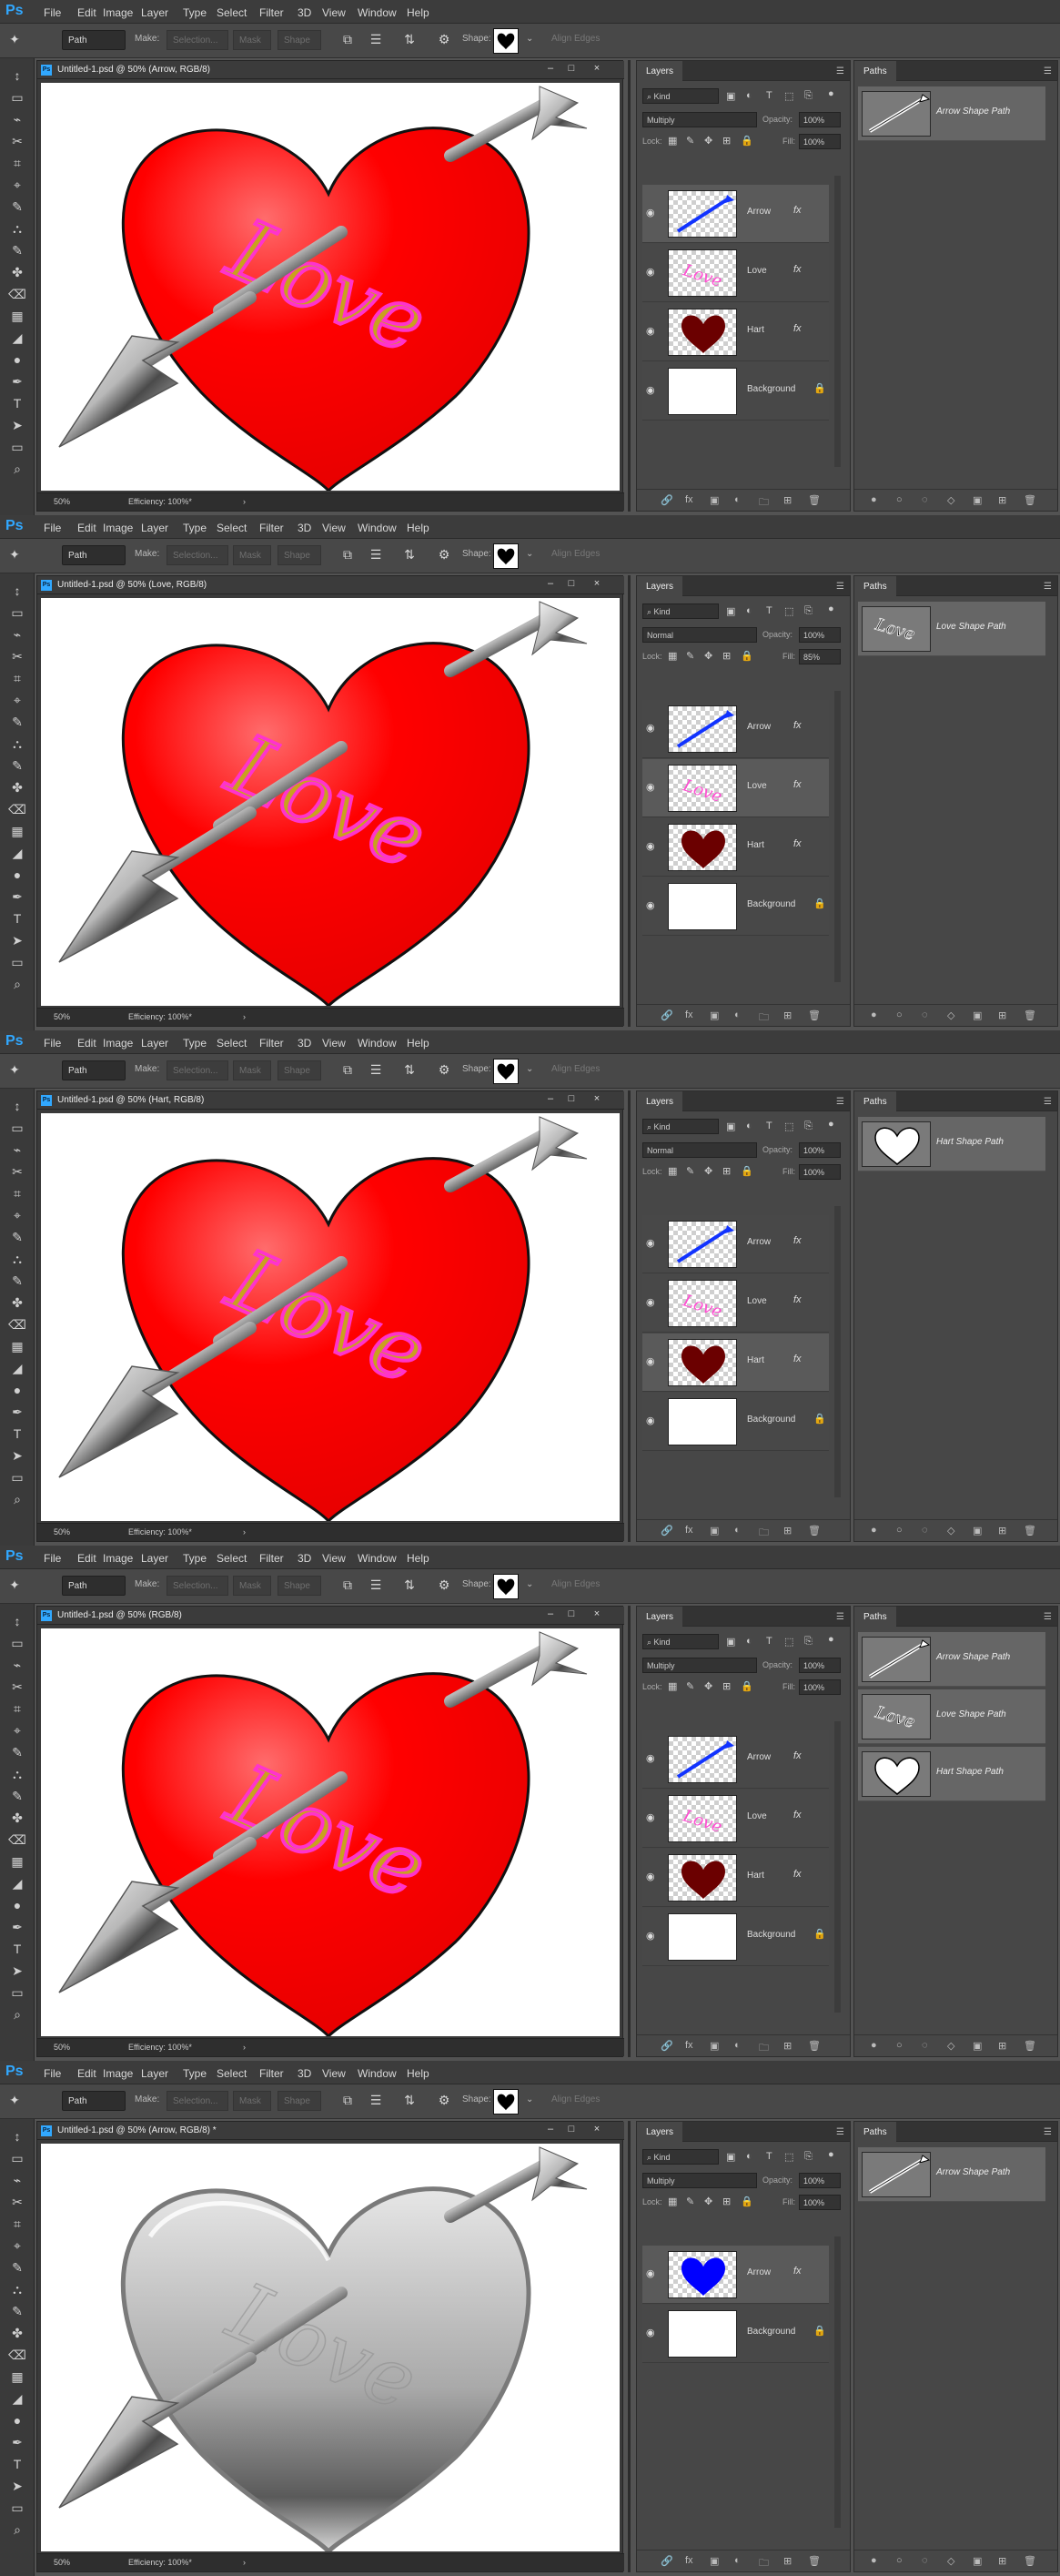 The height and width of the screenshot is (2576, 1060). I want to click on layers-tab: Layers, so click(660, 1617).